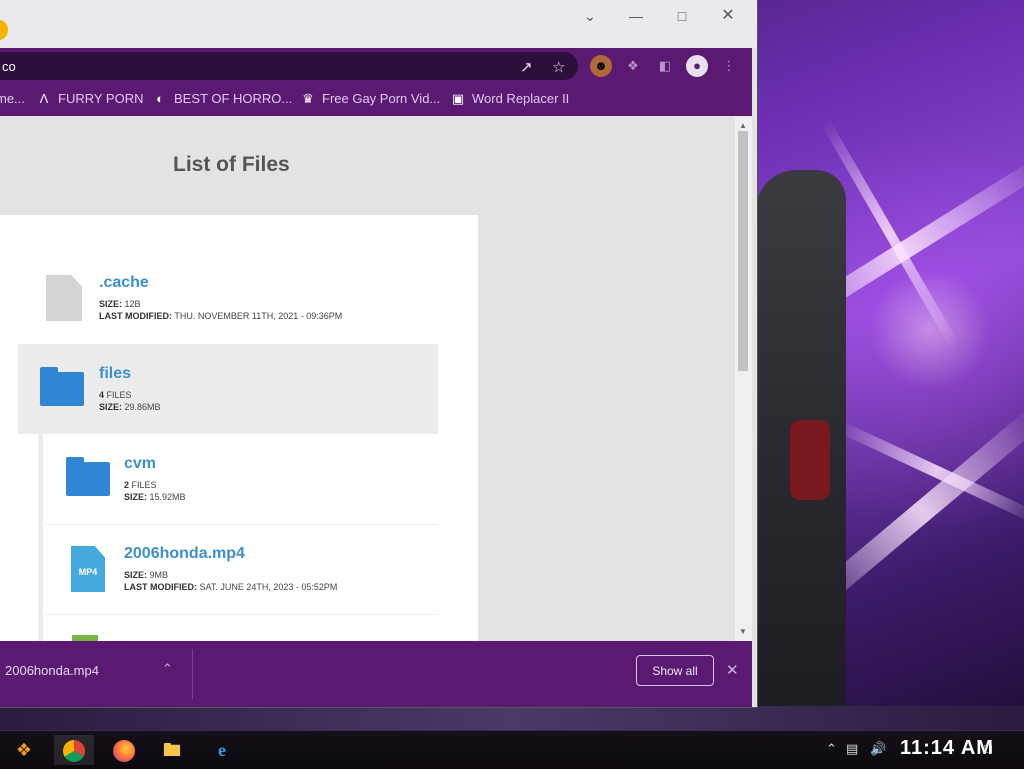  I want to click on volume-icon: 🔊, so click(878, 749).